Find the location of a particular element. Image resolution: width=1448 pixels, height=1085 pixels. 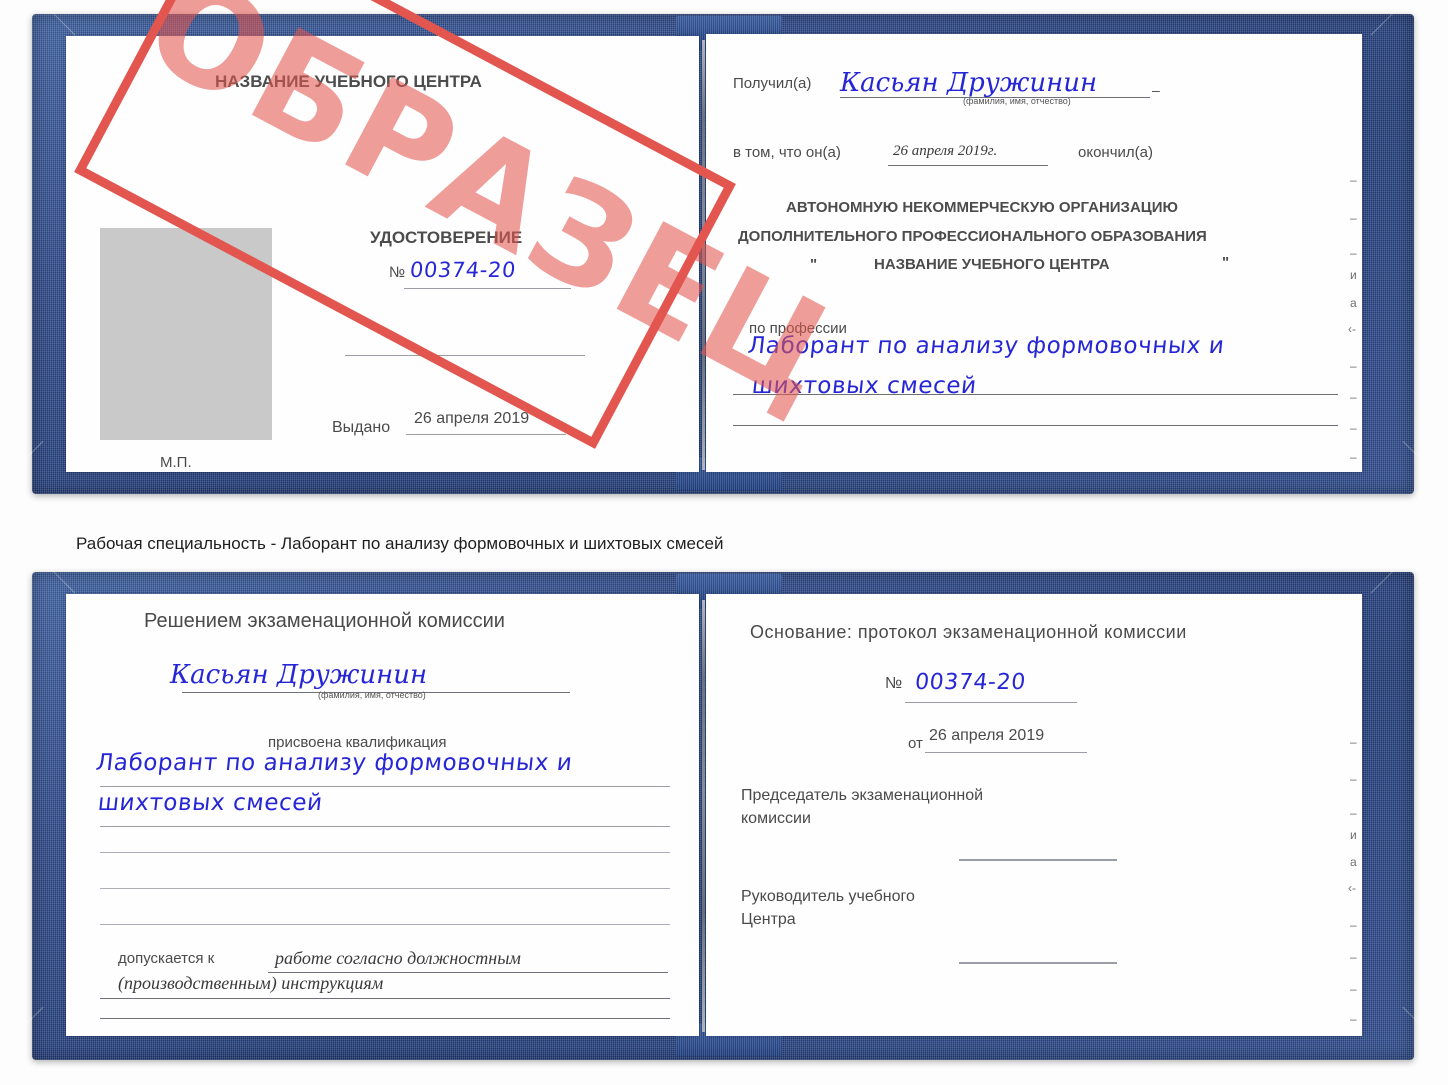

bottom-margin-mark-3: – is located at coordinates (1353, 813).